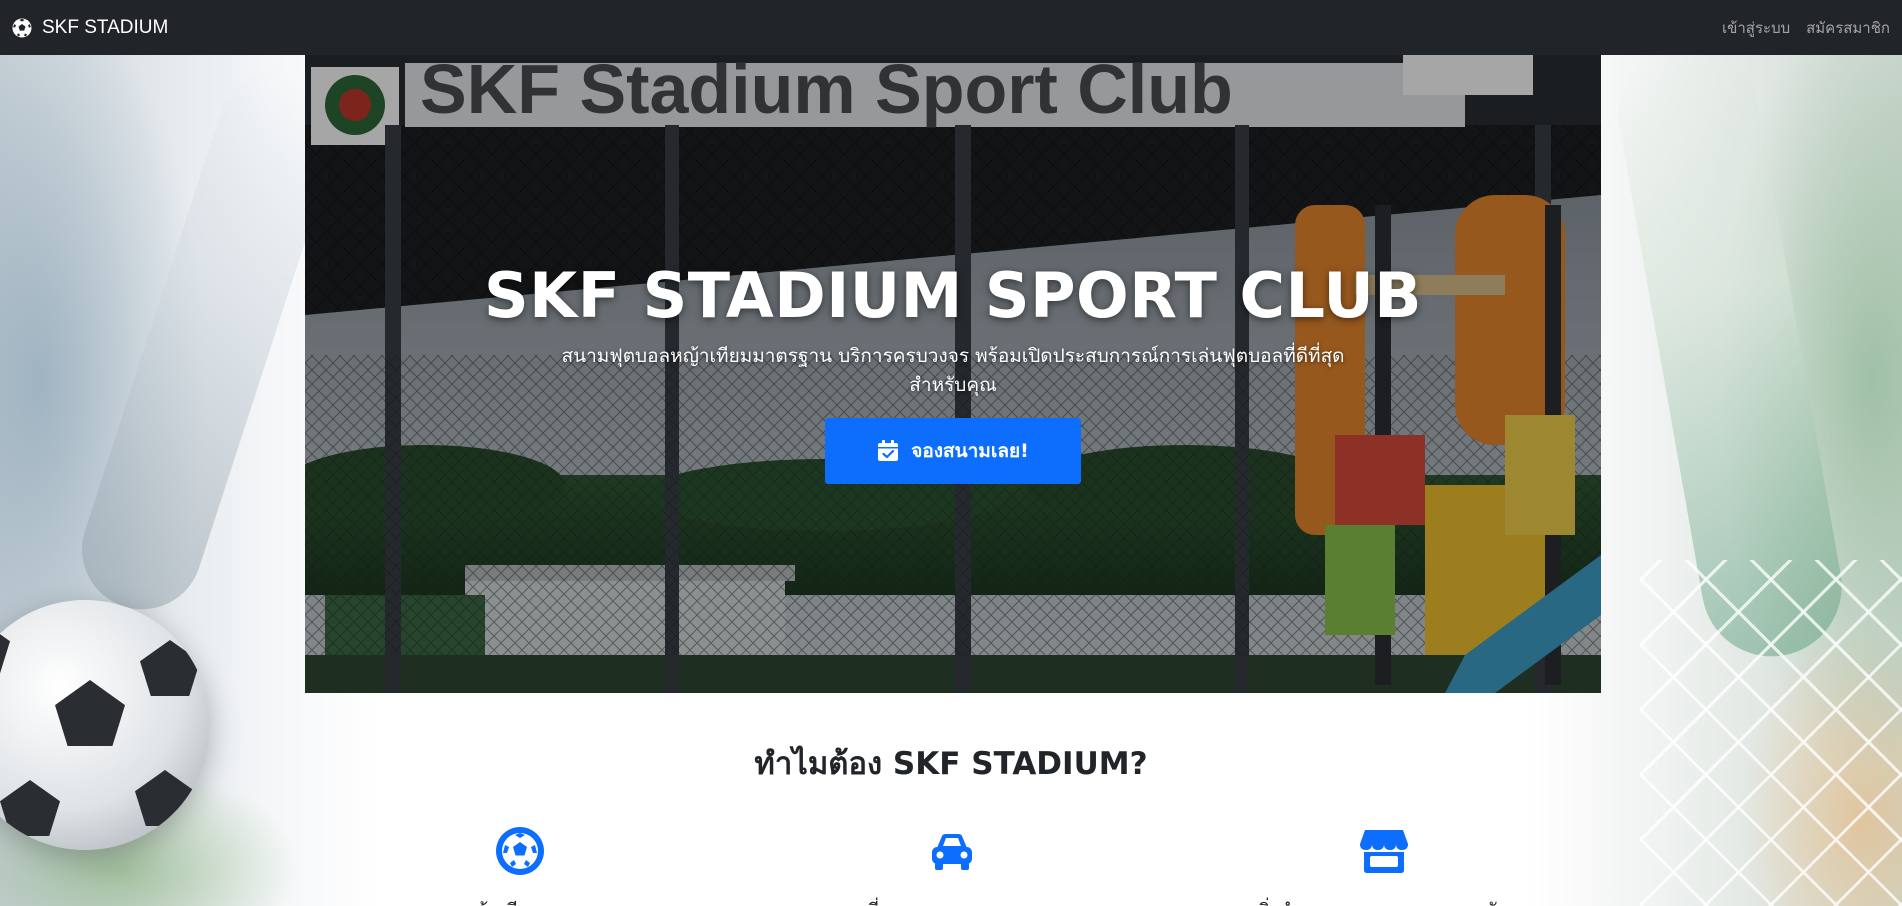 This screenshot has width=1902, height=906. What do you see at coordinates (105, 27) in the screenshot?
I see `brand-text: SKF STADIUM` at bounding box center [105, 27].